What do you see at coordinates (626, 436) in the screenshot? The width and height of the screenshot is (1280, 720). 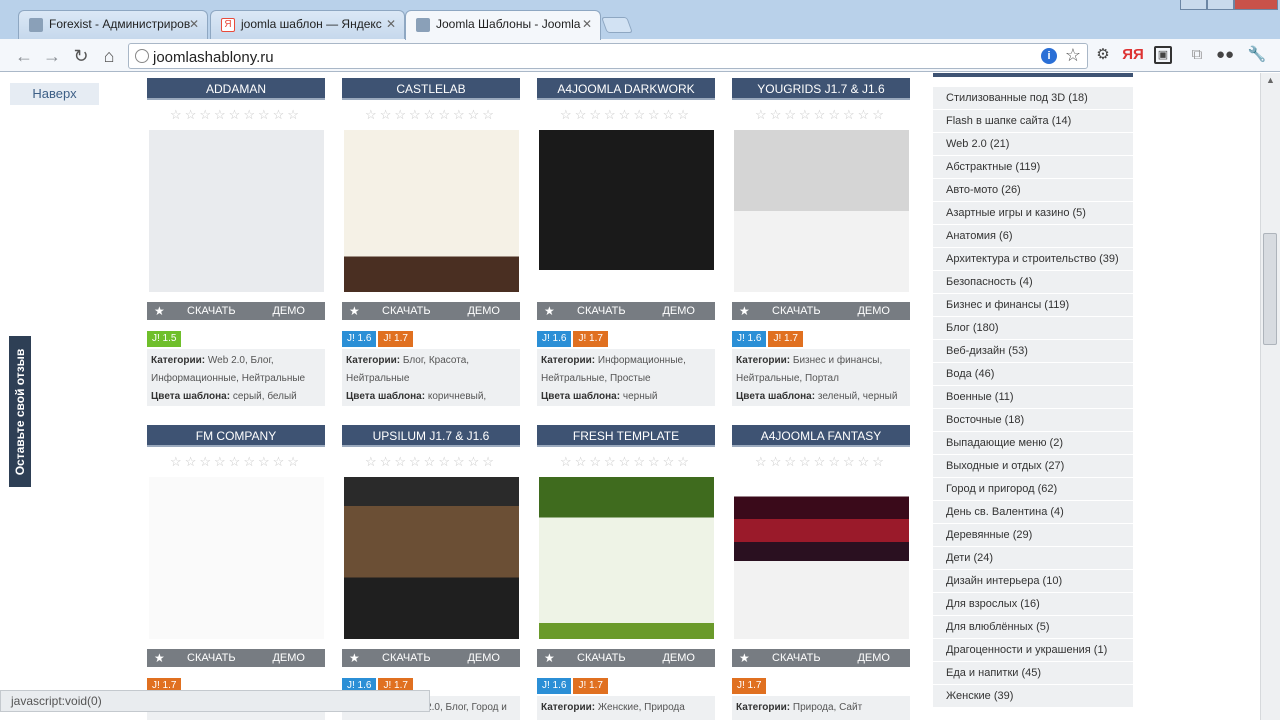 I see `template-title: FRESH TEMPLATE` at bounding box center [626, 436].